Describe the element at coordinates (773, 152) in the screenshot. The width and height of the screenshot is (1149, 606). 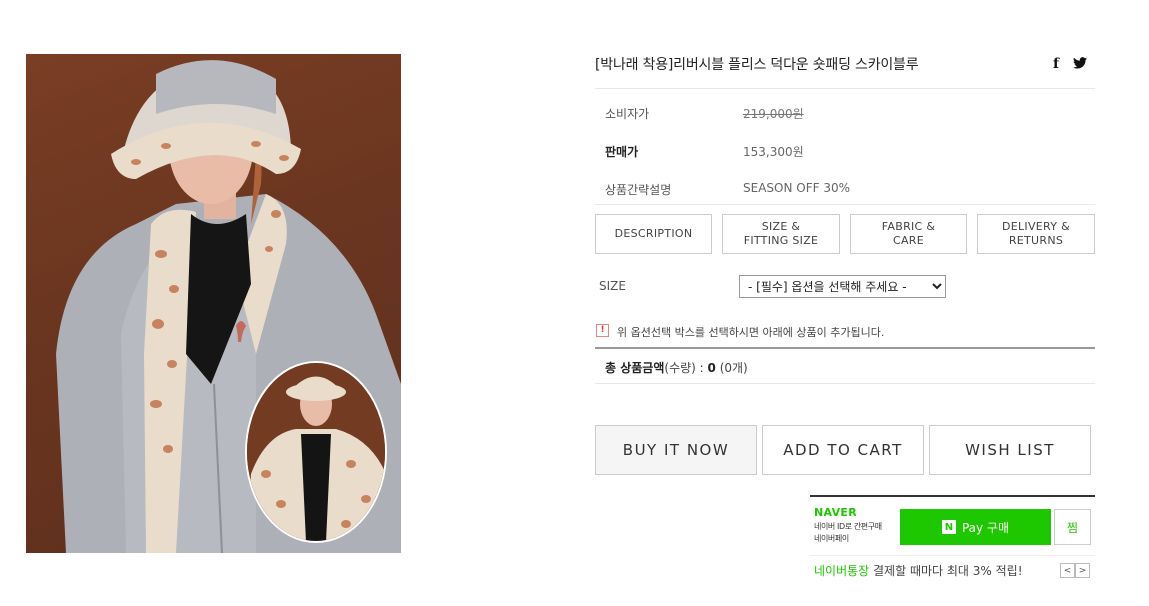
I see `sale-price: 153,300원` at that location.